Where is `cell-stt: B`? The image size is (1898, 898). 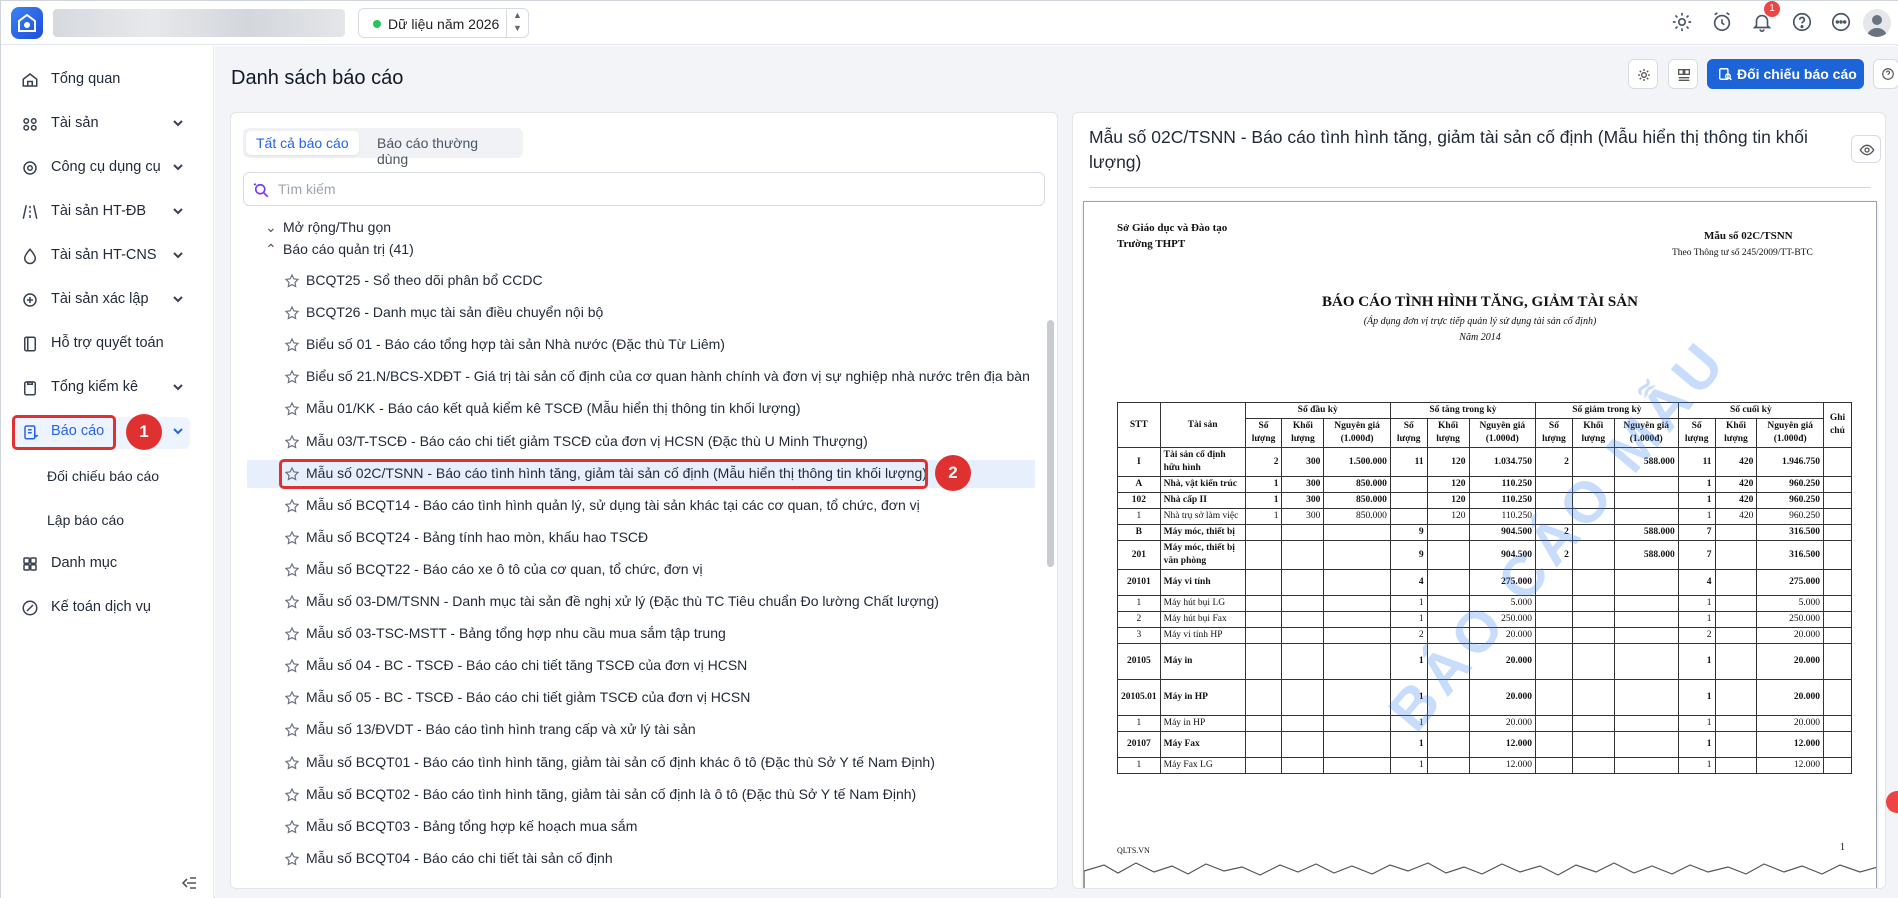
cell-stt: B is located at coordinates (1139, 532).